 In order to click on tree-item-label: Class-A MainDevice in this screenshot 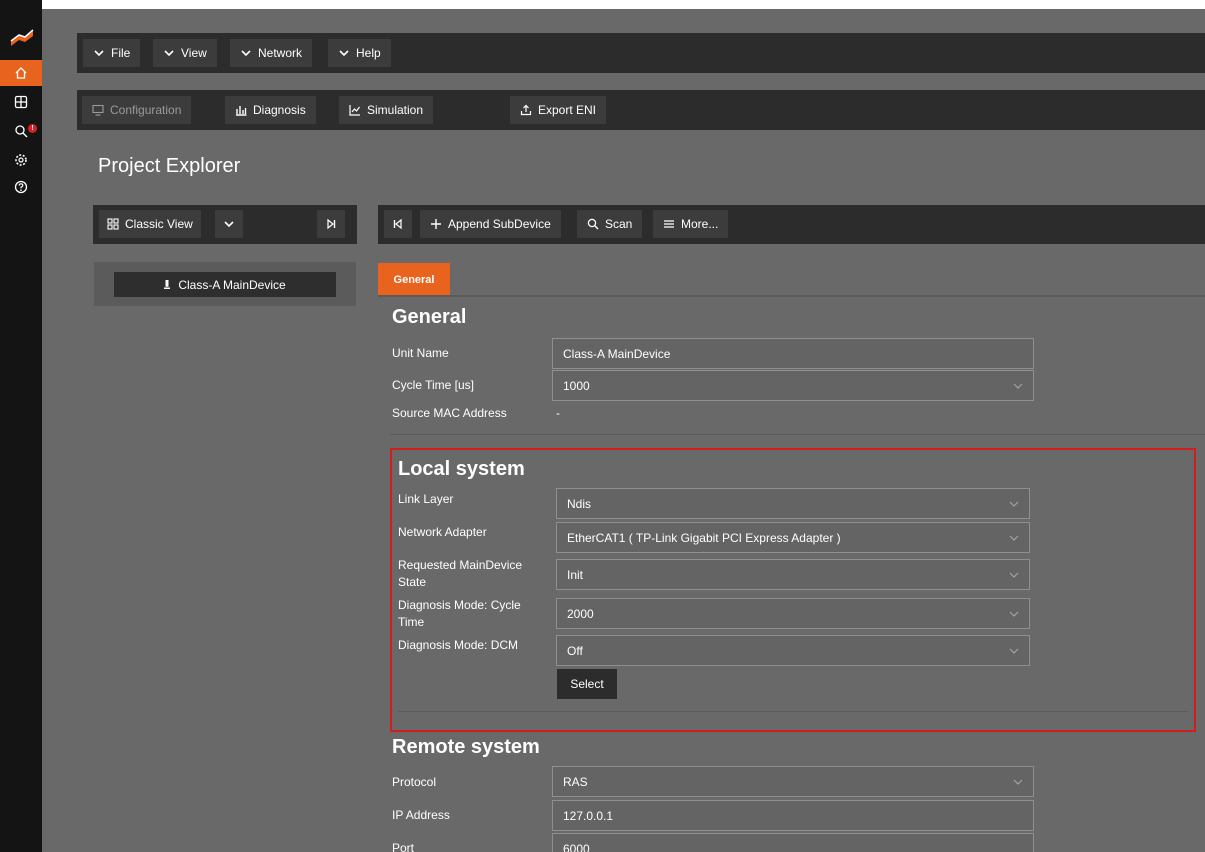, I will do `click(232, 284)`.